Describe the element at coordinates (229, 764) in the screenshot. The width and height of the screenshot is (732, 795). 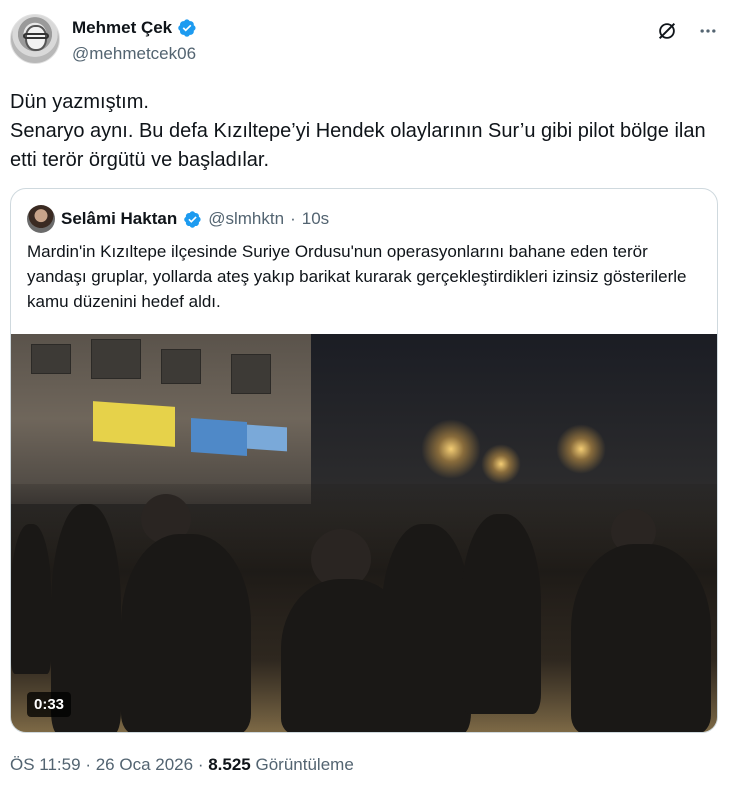
I see `views-count: 8.525` at that location.